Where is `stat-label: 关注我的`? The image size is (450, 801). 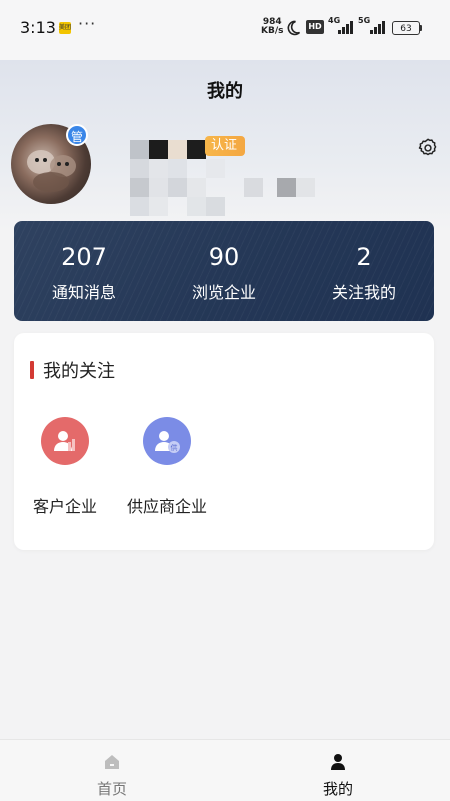 stat-label: 关注我的 is located at coordinates (363, 292).